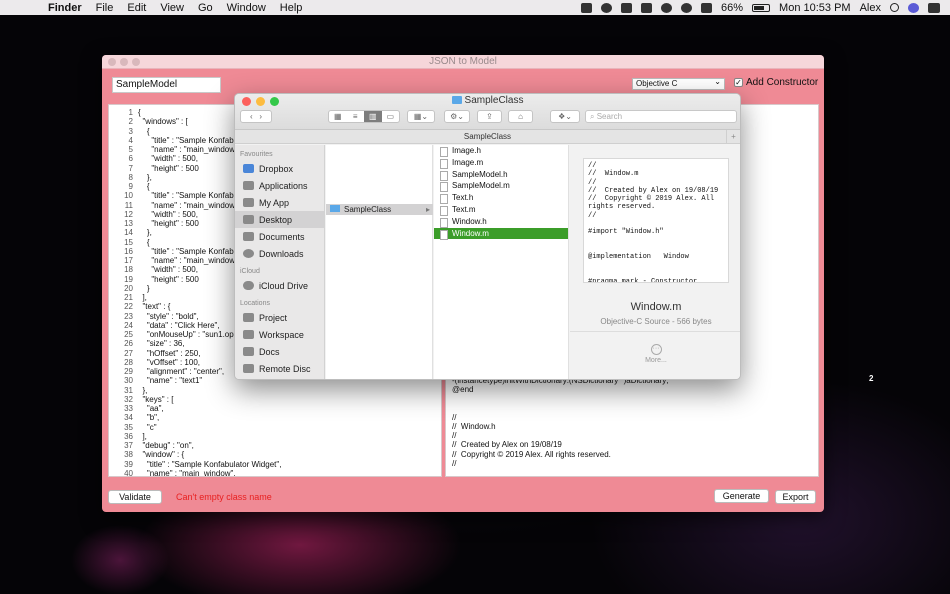 Image resolution: width=950 pixels, height=594 pixels. What do you see at coordinates (128, 307) in the screenshot?
I see `line-number: 22` at bounding box center [128, 307].